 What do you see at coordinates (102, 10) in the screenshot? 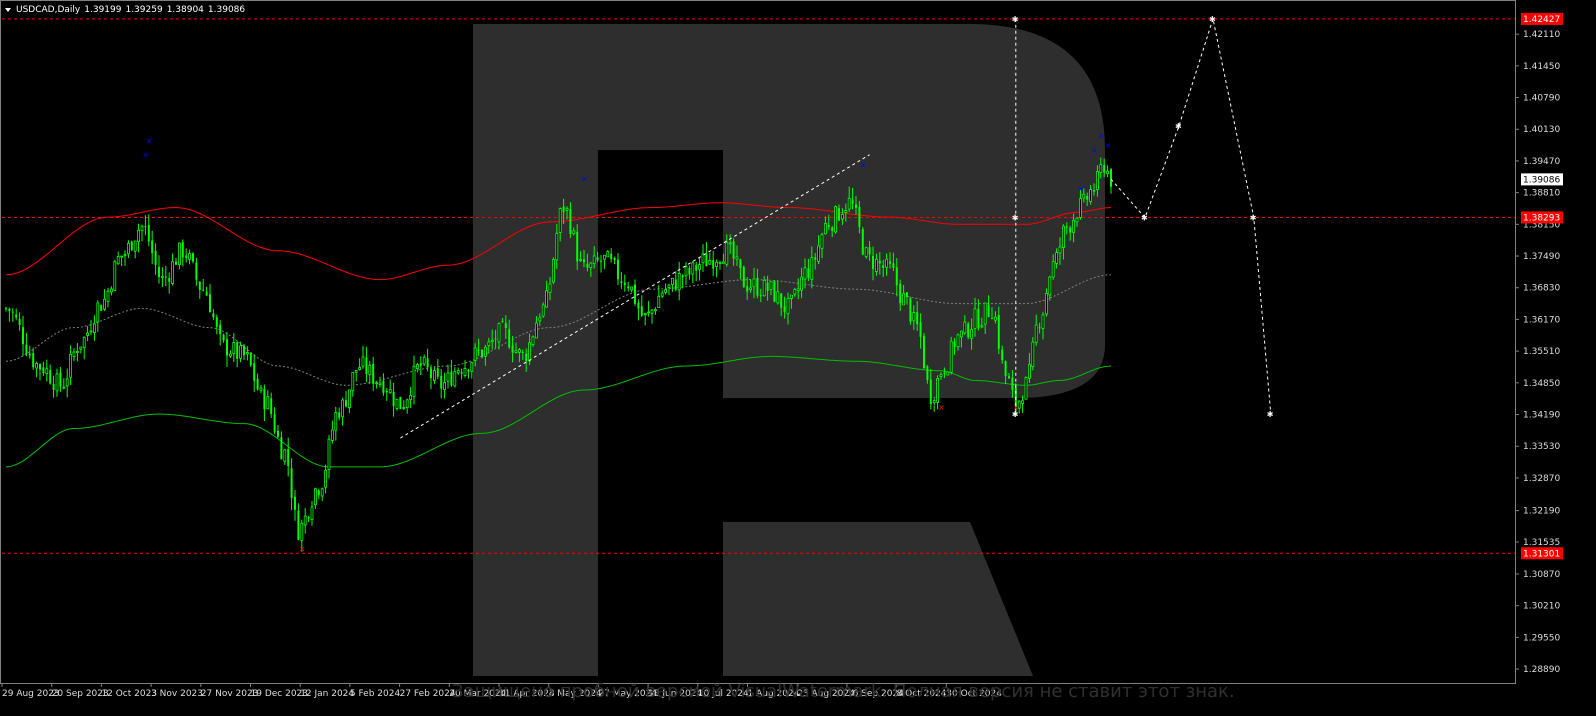
I see `ohlc-open: 1.39199` at bounding box center [102, 10].